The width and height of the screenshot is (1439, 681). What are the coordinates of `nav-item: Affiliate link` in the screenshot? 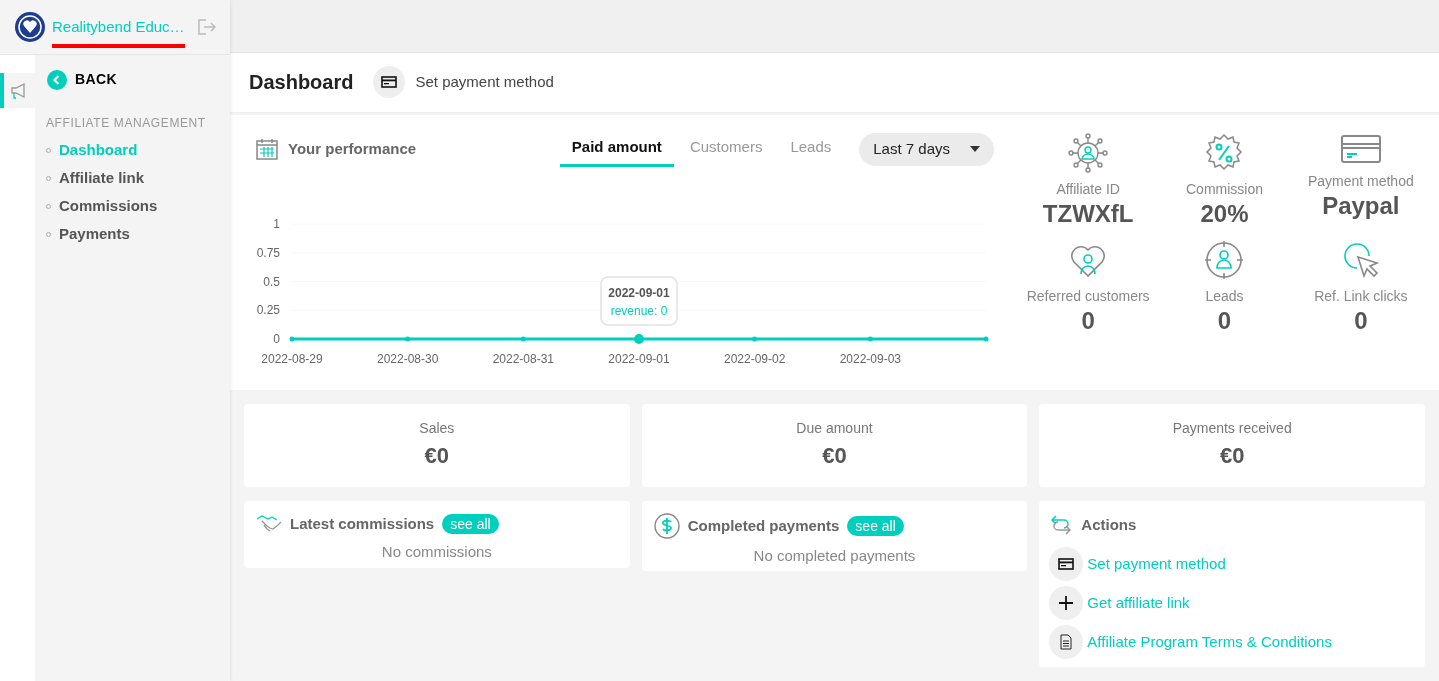 It's located at (132, 178).